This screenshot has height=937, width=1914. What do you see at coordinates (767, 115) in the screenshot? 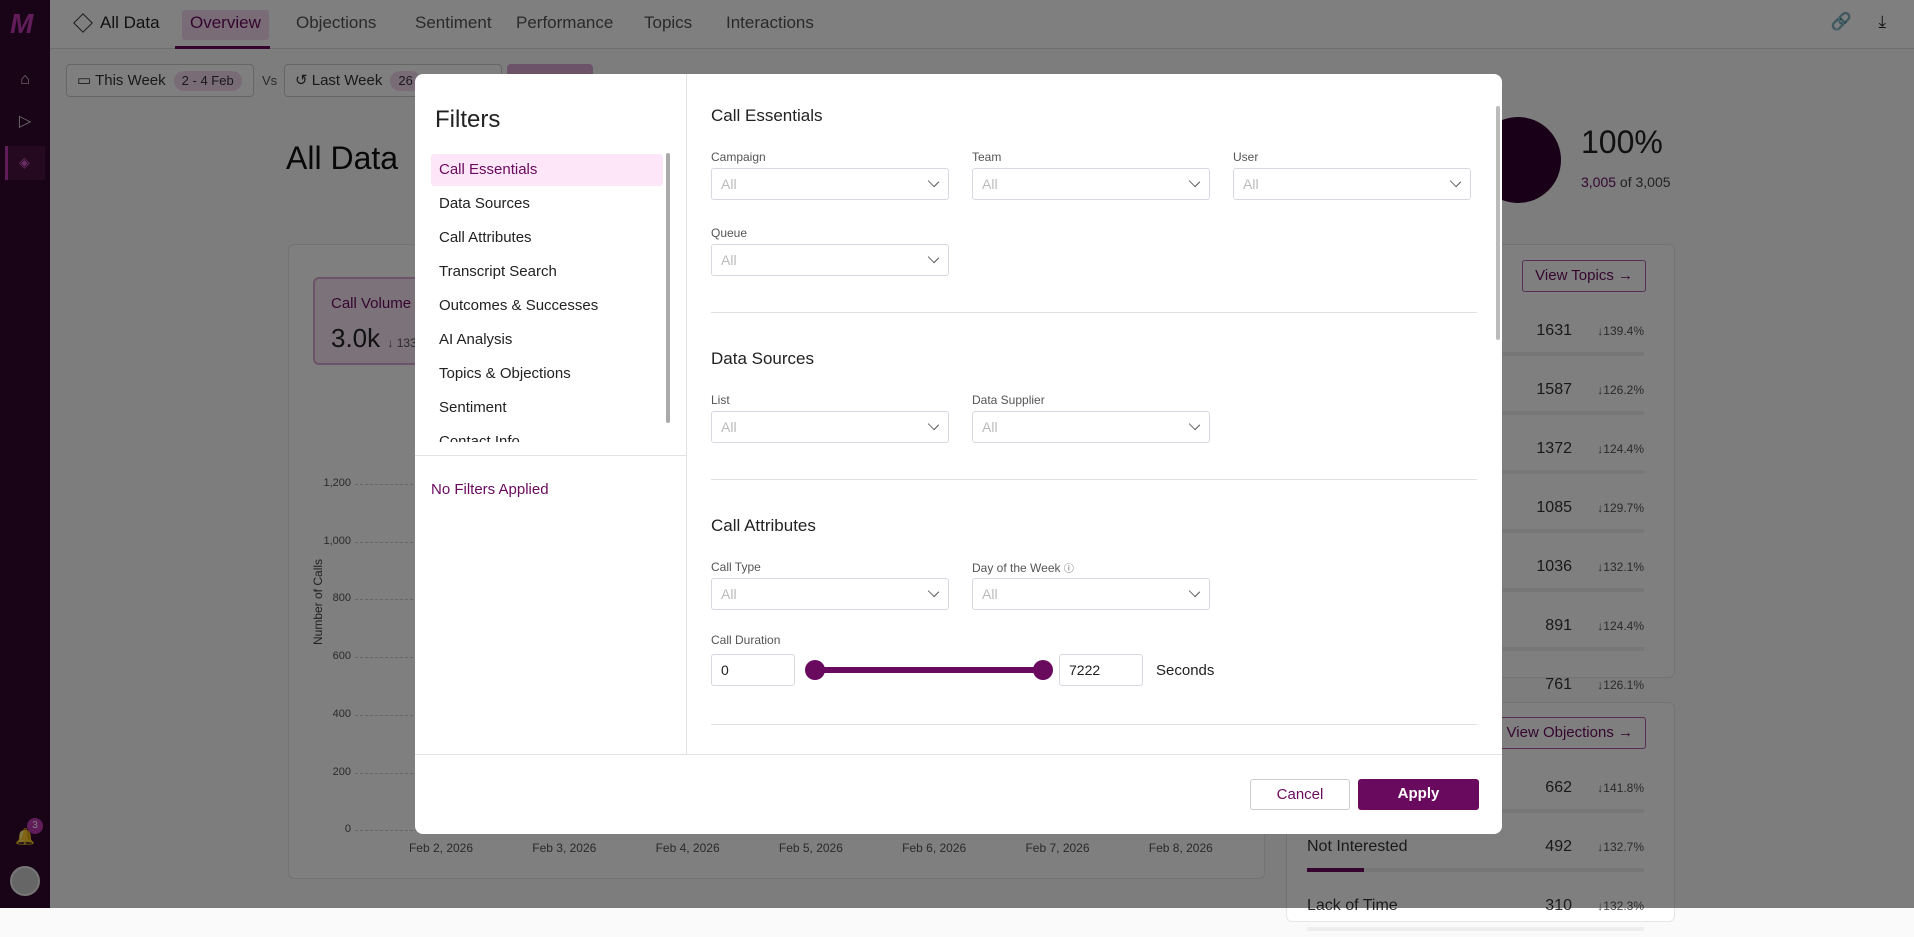
I see `section-call-essentials: Call Essentials` at bounding box center [767, 115].